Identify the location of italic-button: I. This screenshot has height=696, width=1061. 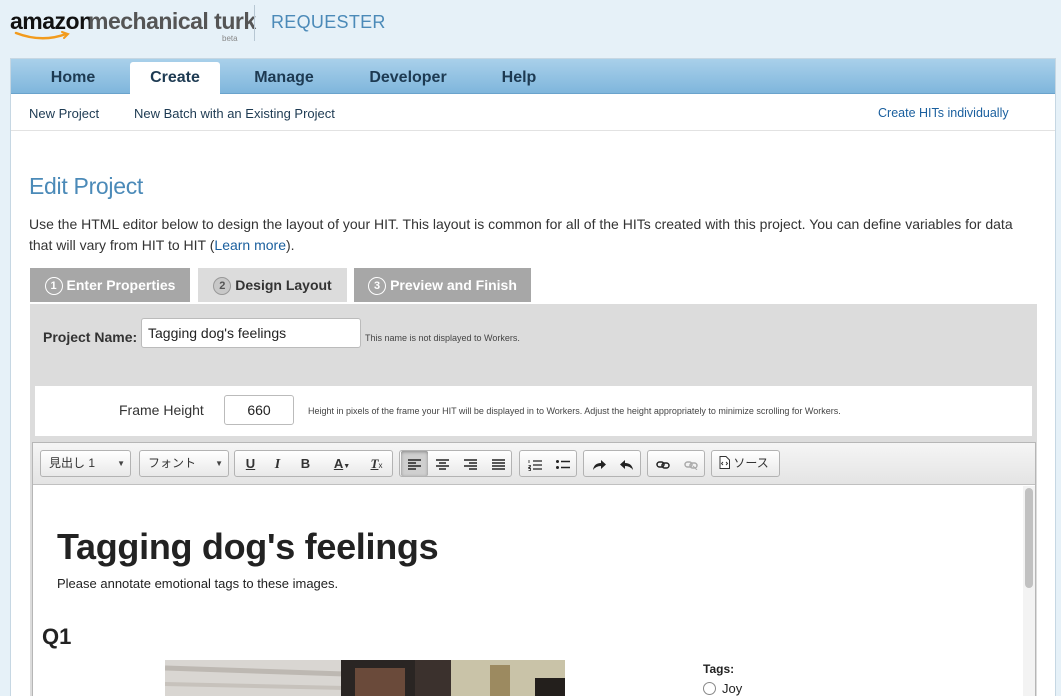
(277, 463).